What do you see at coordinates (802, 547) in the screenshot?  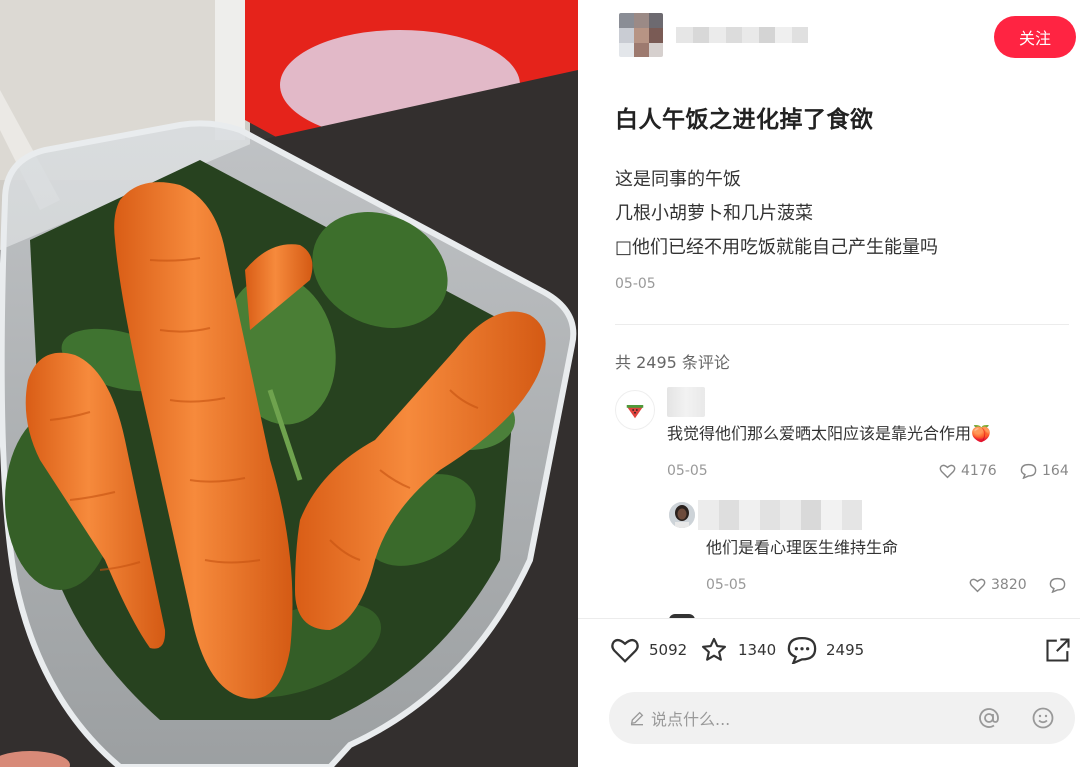 I see `comment-text: 他们是看心理医生维持生命` at bounding box center [802, 547].